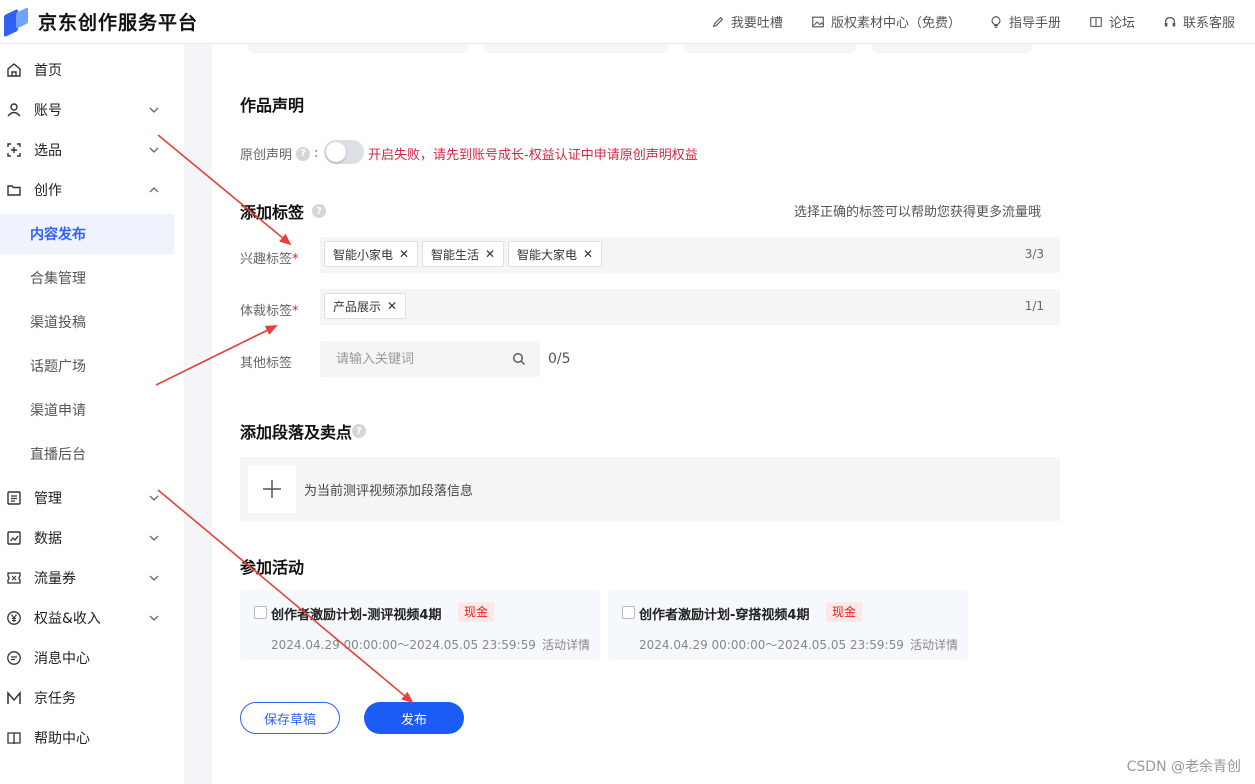 This screenshot has width=1255, height=784. What do you see at coordinates (519, 359) in the screenshot?
I see `search-icon` at bounding box center [519, 359].